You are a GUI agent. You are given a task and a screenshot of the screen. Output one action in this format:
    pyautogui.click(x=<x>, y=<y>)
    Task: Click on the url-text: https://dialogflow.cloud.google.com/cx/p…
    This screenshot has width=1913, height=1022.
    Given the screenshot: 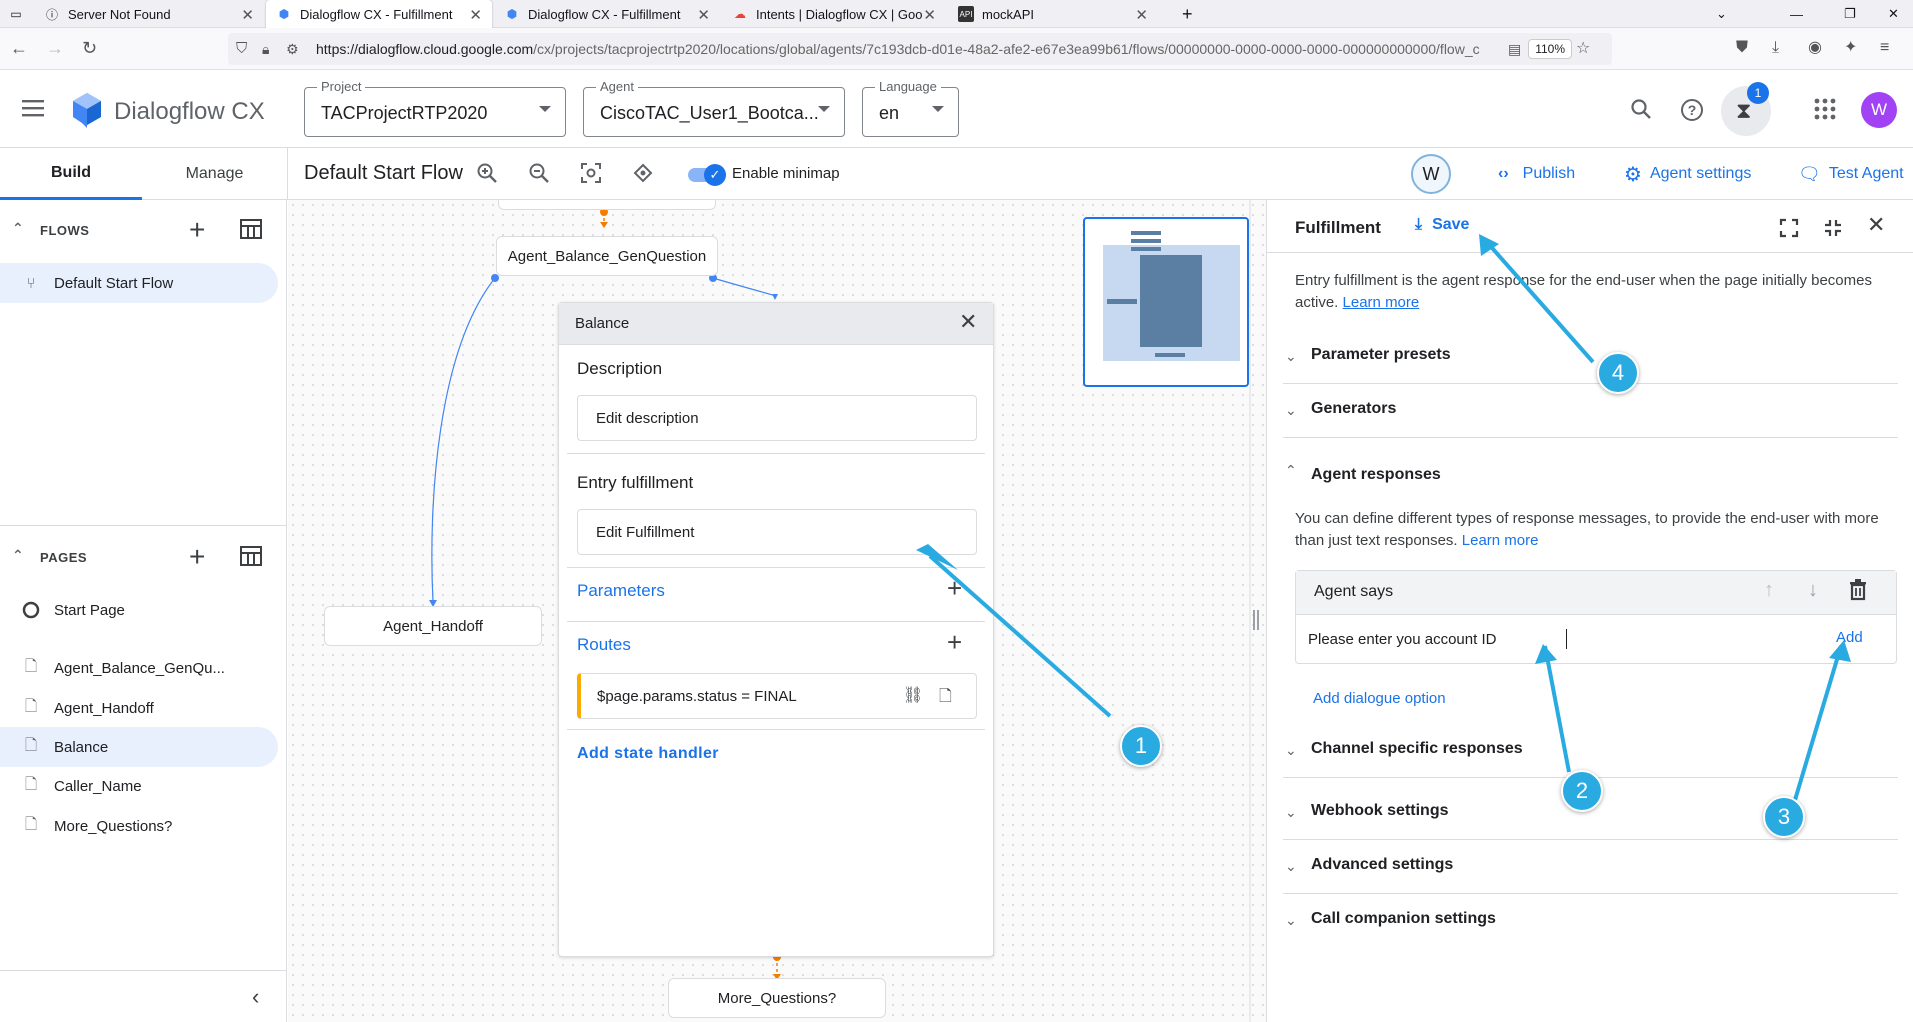 What is the action you would take?
    pyautogui.click(x=901, y=49)
    